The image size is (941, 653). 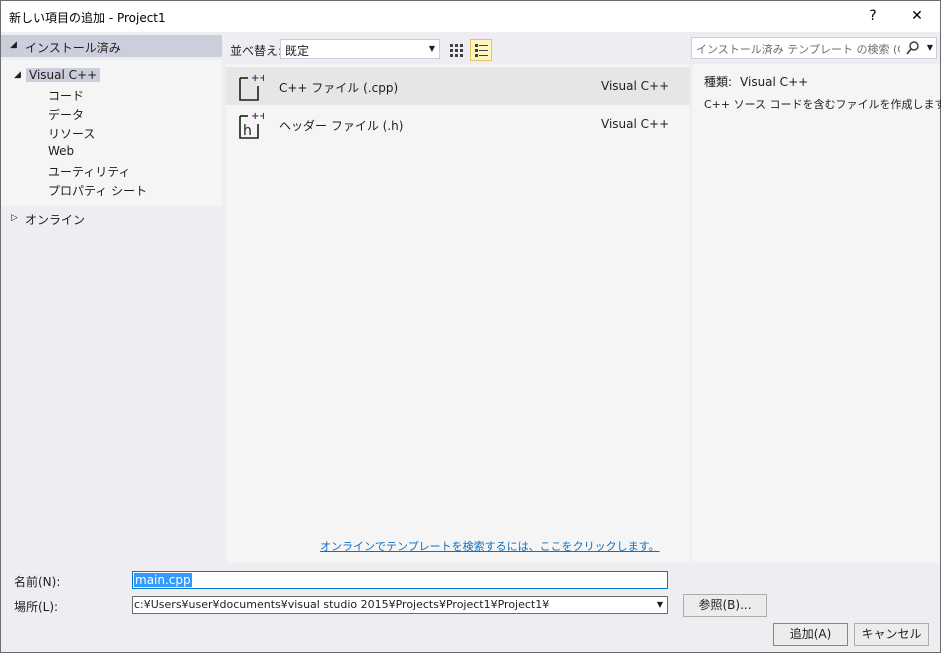 I want to click on header-file-icon: h ++, so click(x=251, y=125).